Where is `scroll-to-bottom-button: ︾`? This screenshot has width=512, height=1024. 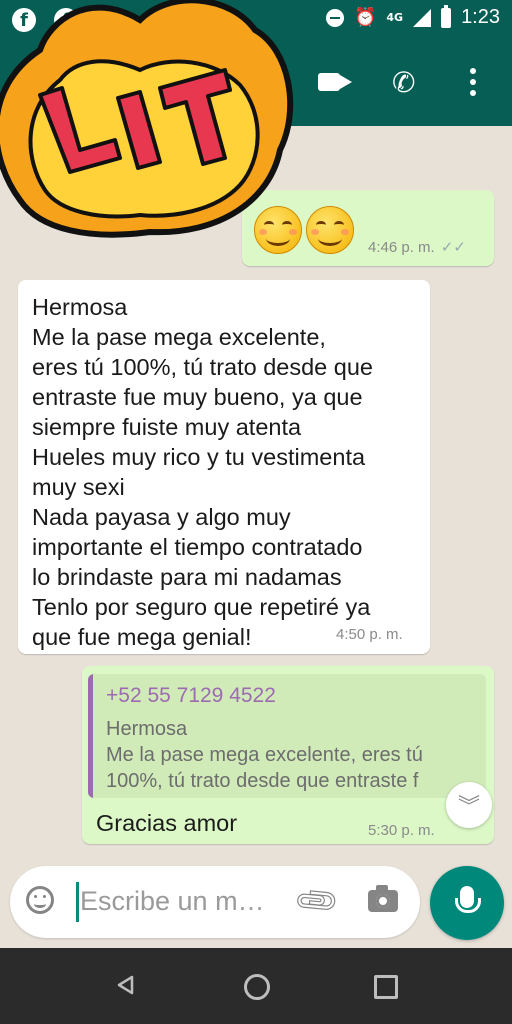 scroll-to-bottom-button: ︾ is located at coordinates (469, 805).